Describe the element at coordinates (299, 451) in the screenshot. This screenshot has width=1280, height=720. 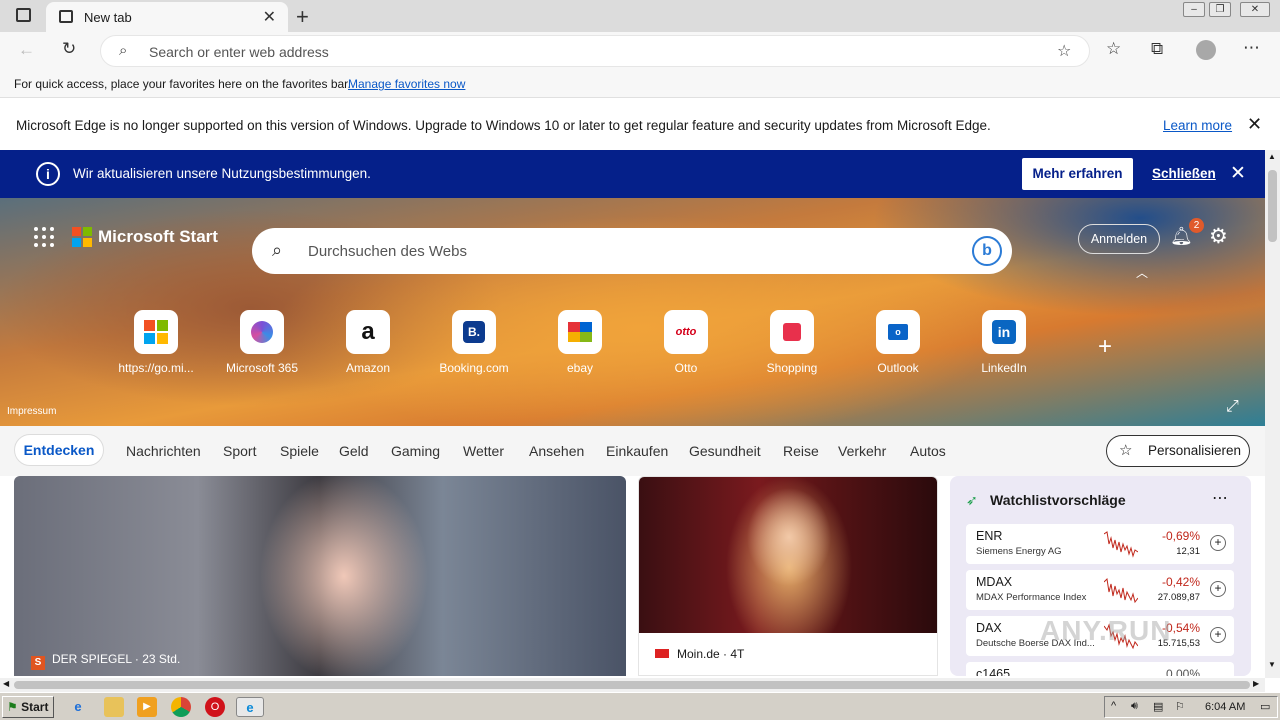
I see `tab-spiele: Spiele` at that location.